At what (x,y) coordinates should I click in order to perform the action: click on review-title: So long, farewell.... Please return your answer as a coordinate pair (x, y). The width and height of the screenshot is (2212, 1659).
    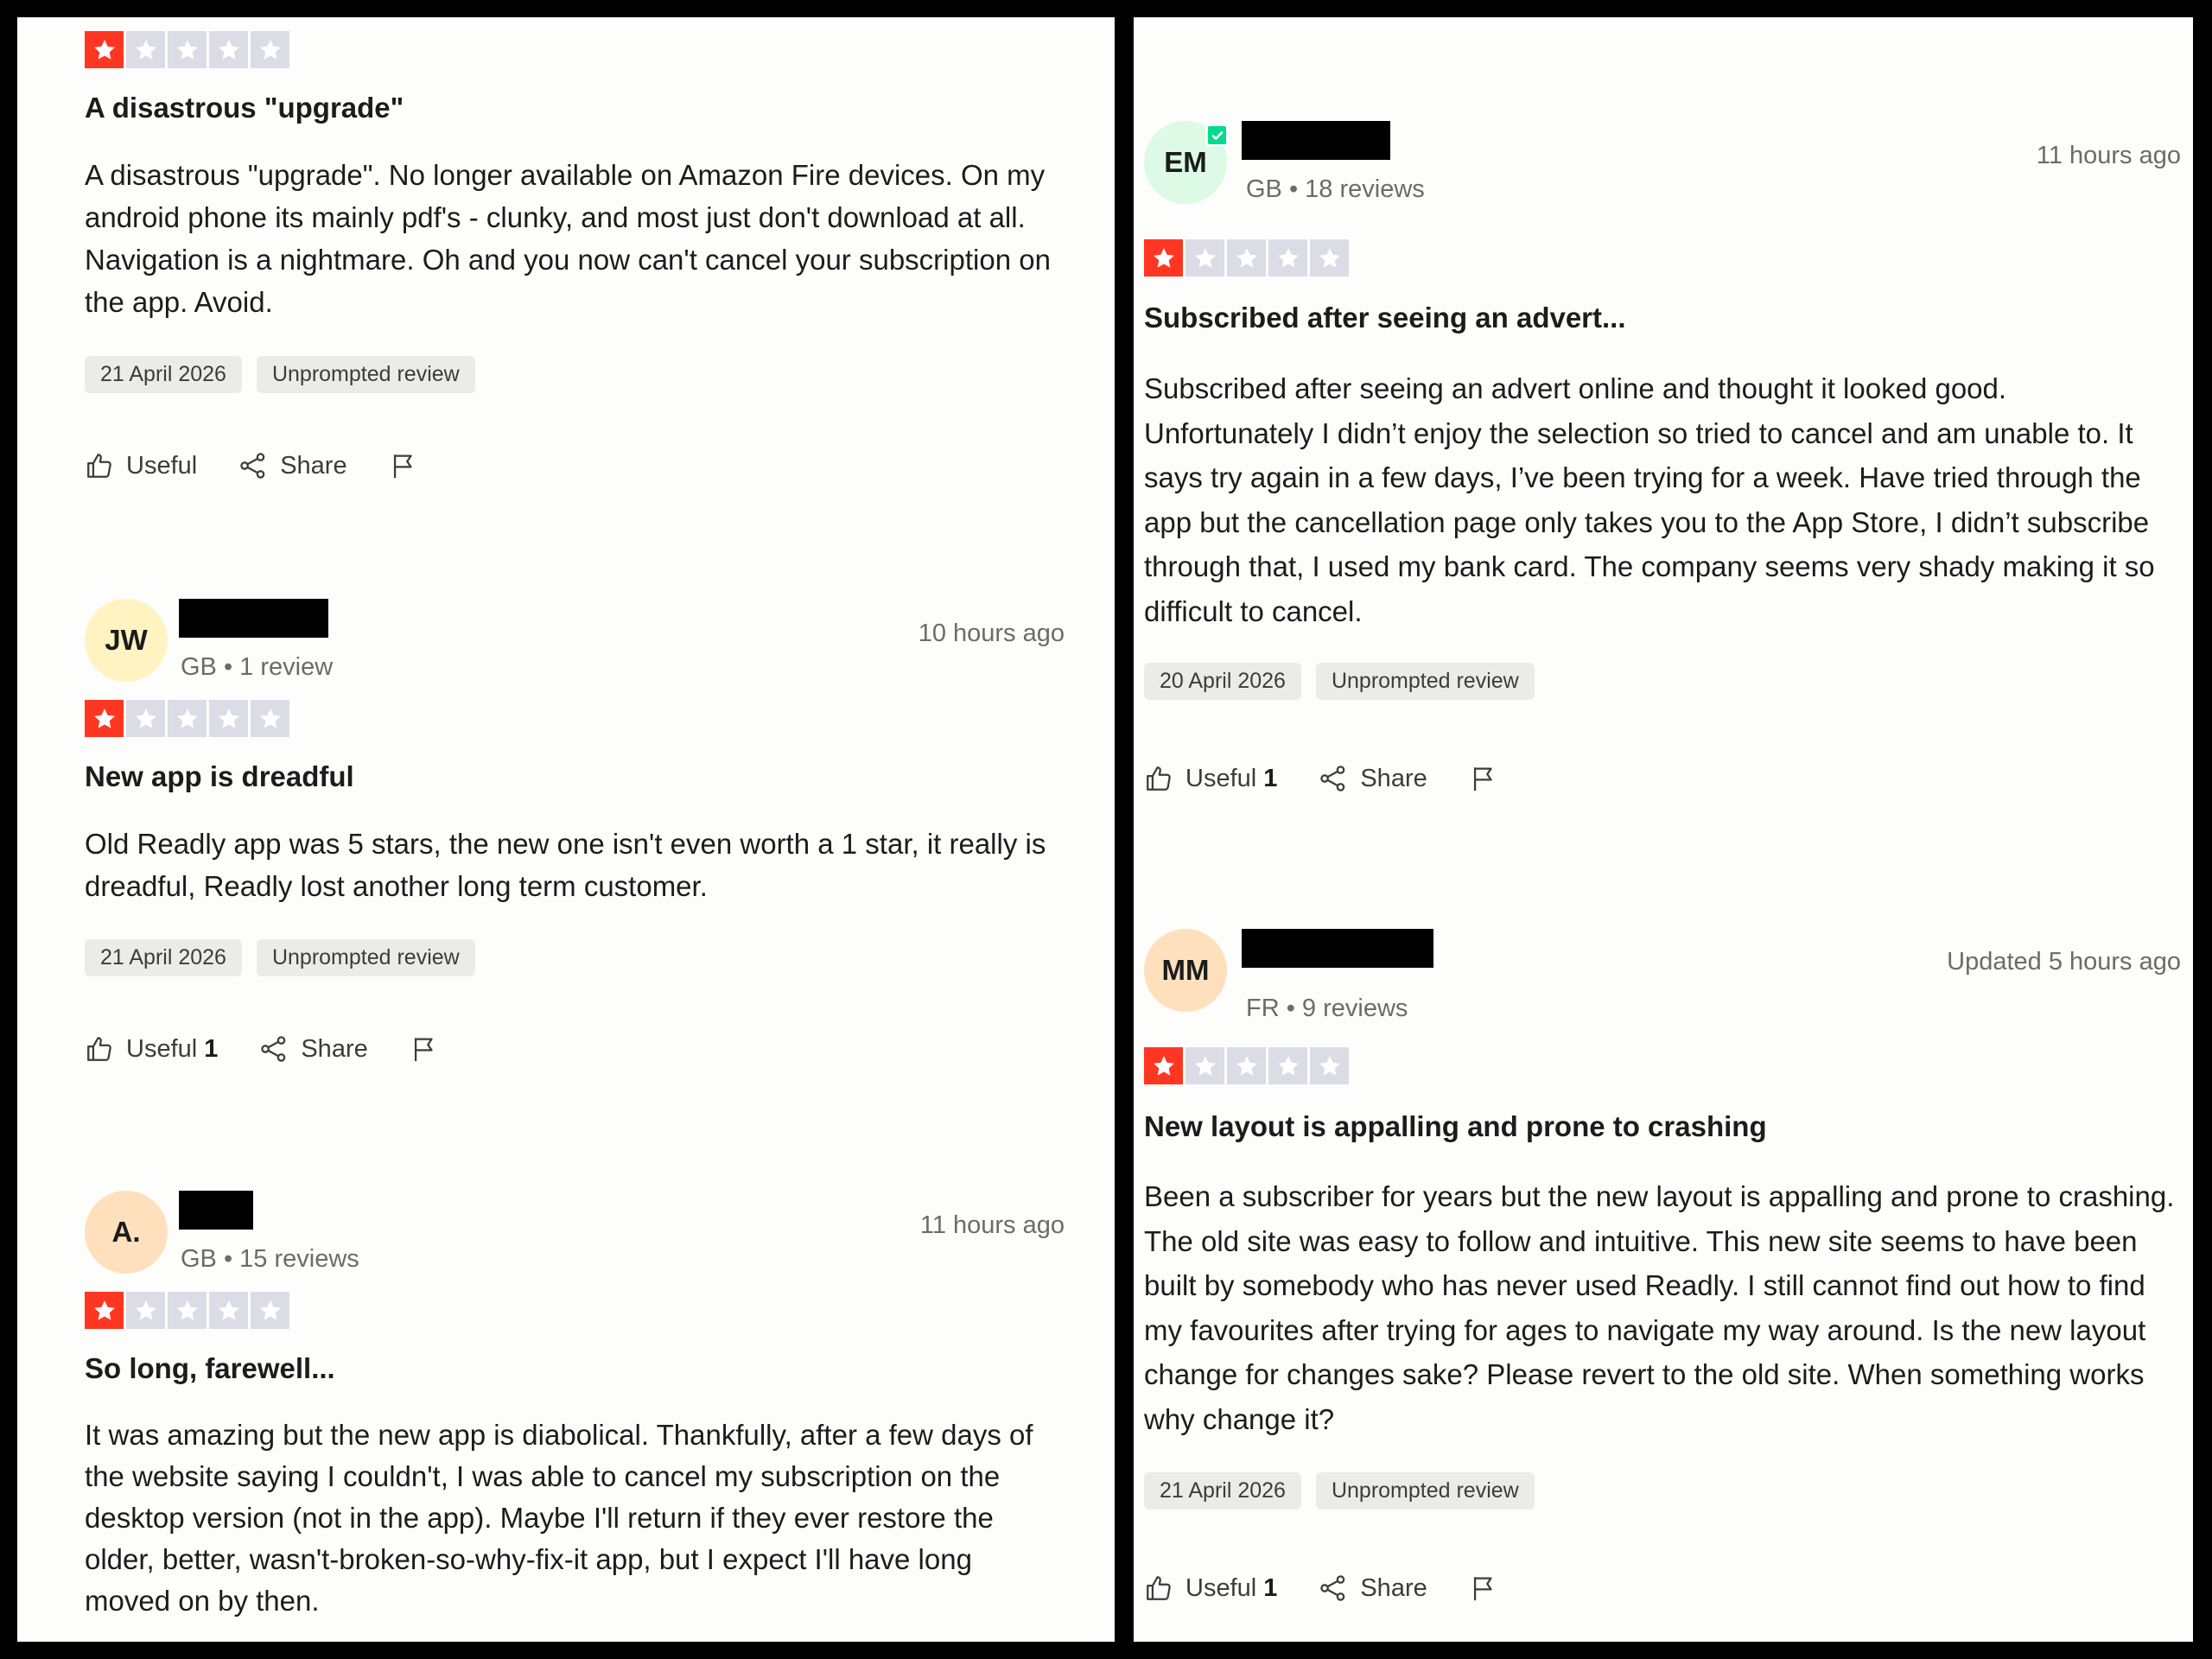
    Looking at the image, I should click on (575, 1368).